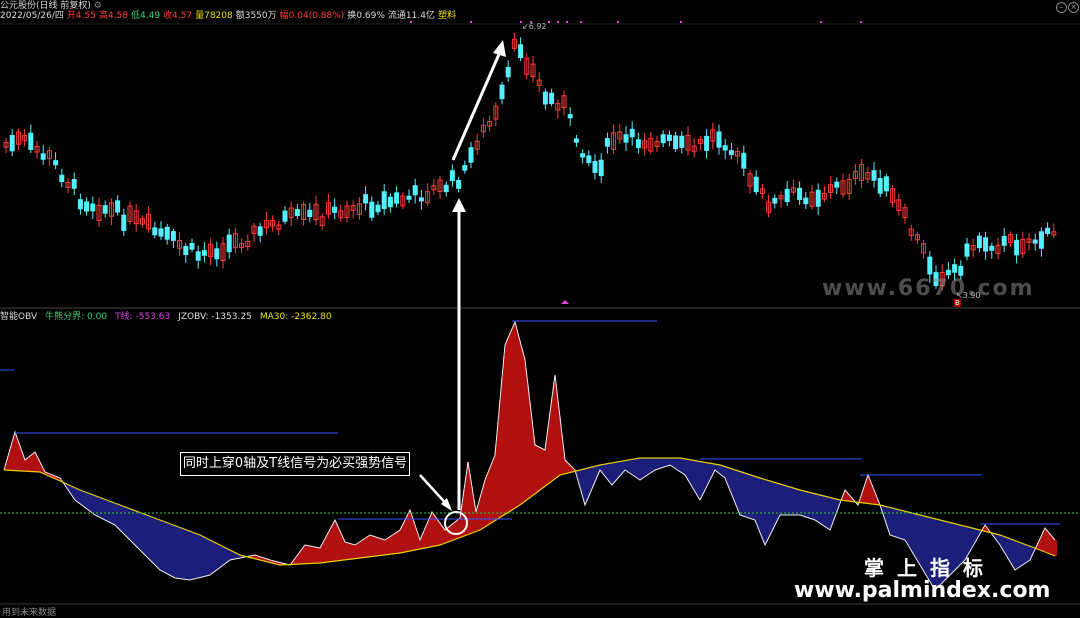 The height and width of the screenshot is (618, 1080). I want to click on quote-field-3: 低4.49, so click(146, 16).